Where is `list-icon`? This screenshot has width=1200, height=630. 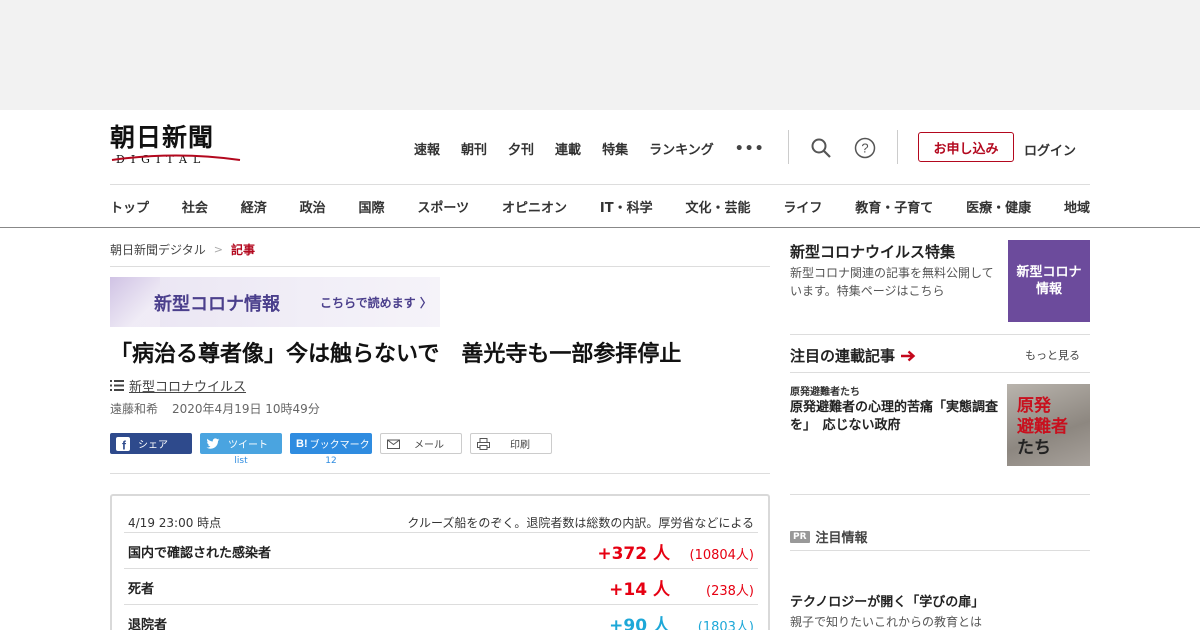 list-icon is located at coordinates (117, 385).